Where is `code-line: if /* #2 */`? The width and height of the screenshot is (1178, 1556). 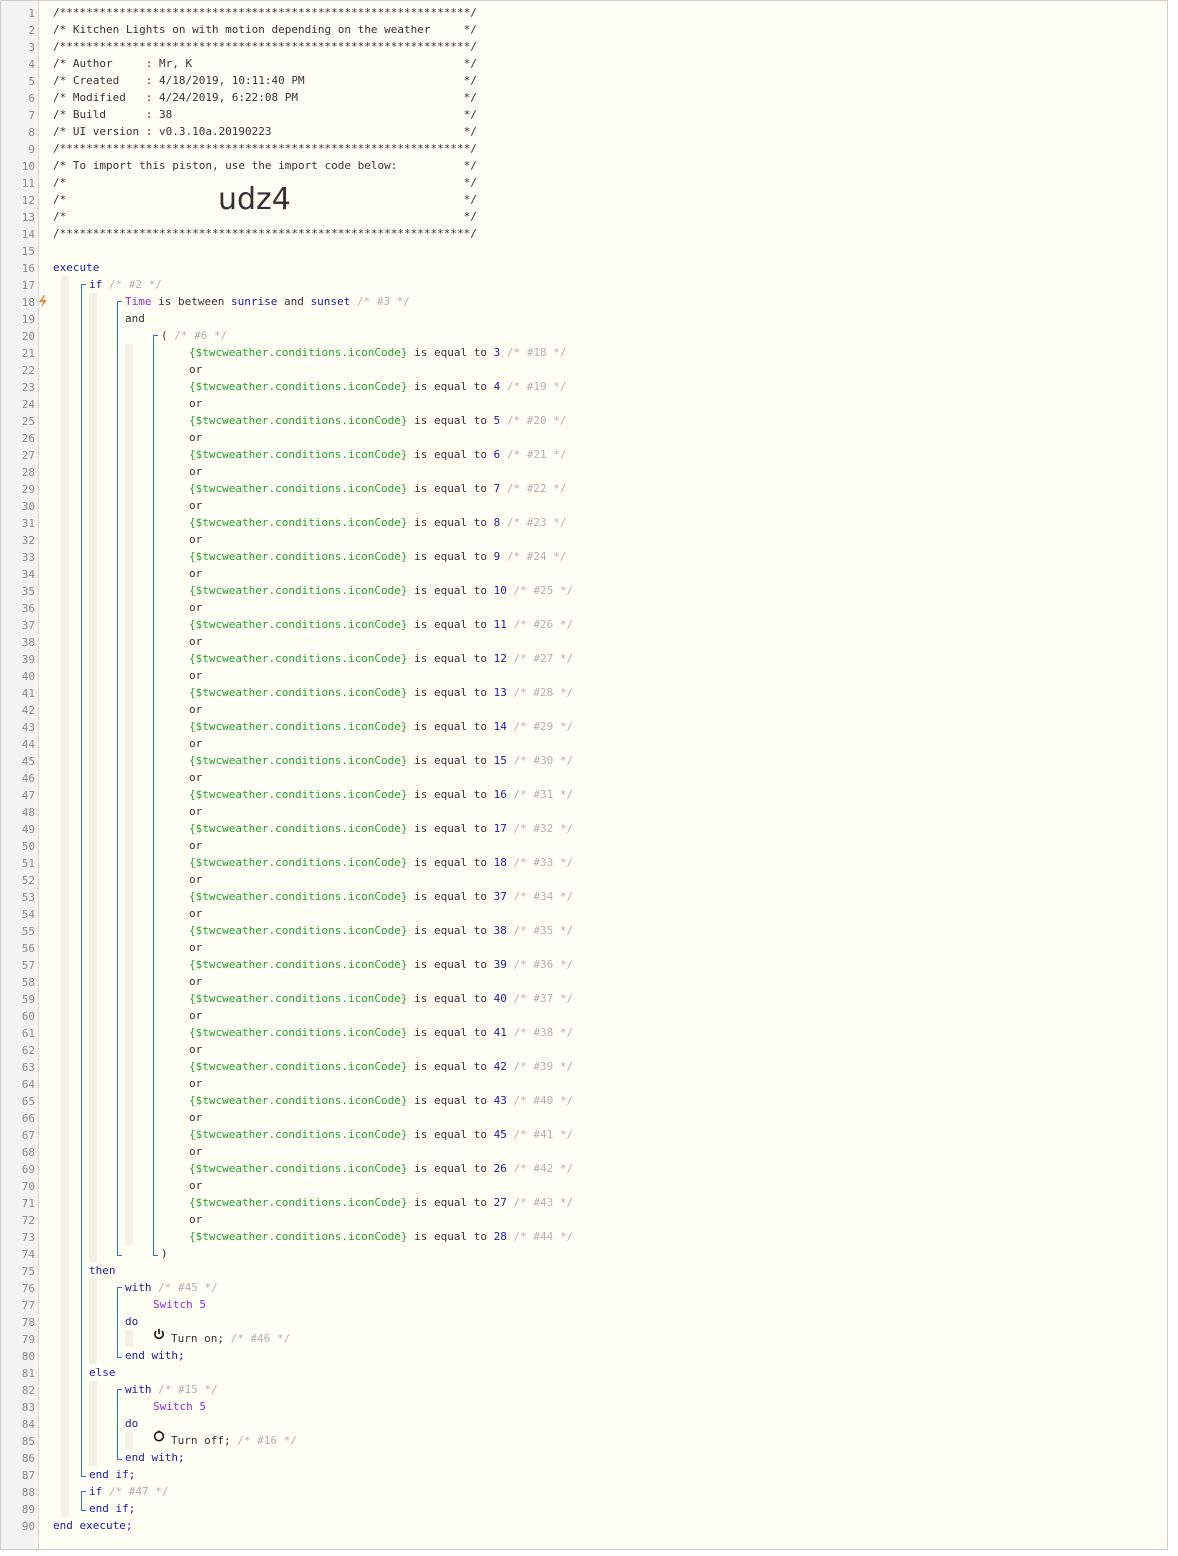
code-line: if /* #2 */ is located at coordinates (125, 284).